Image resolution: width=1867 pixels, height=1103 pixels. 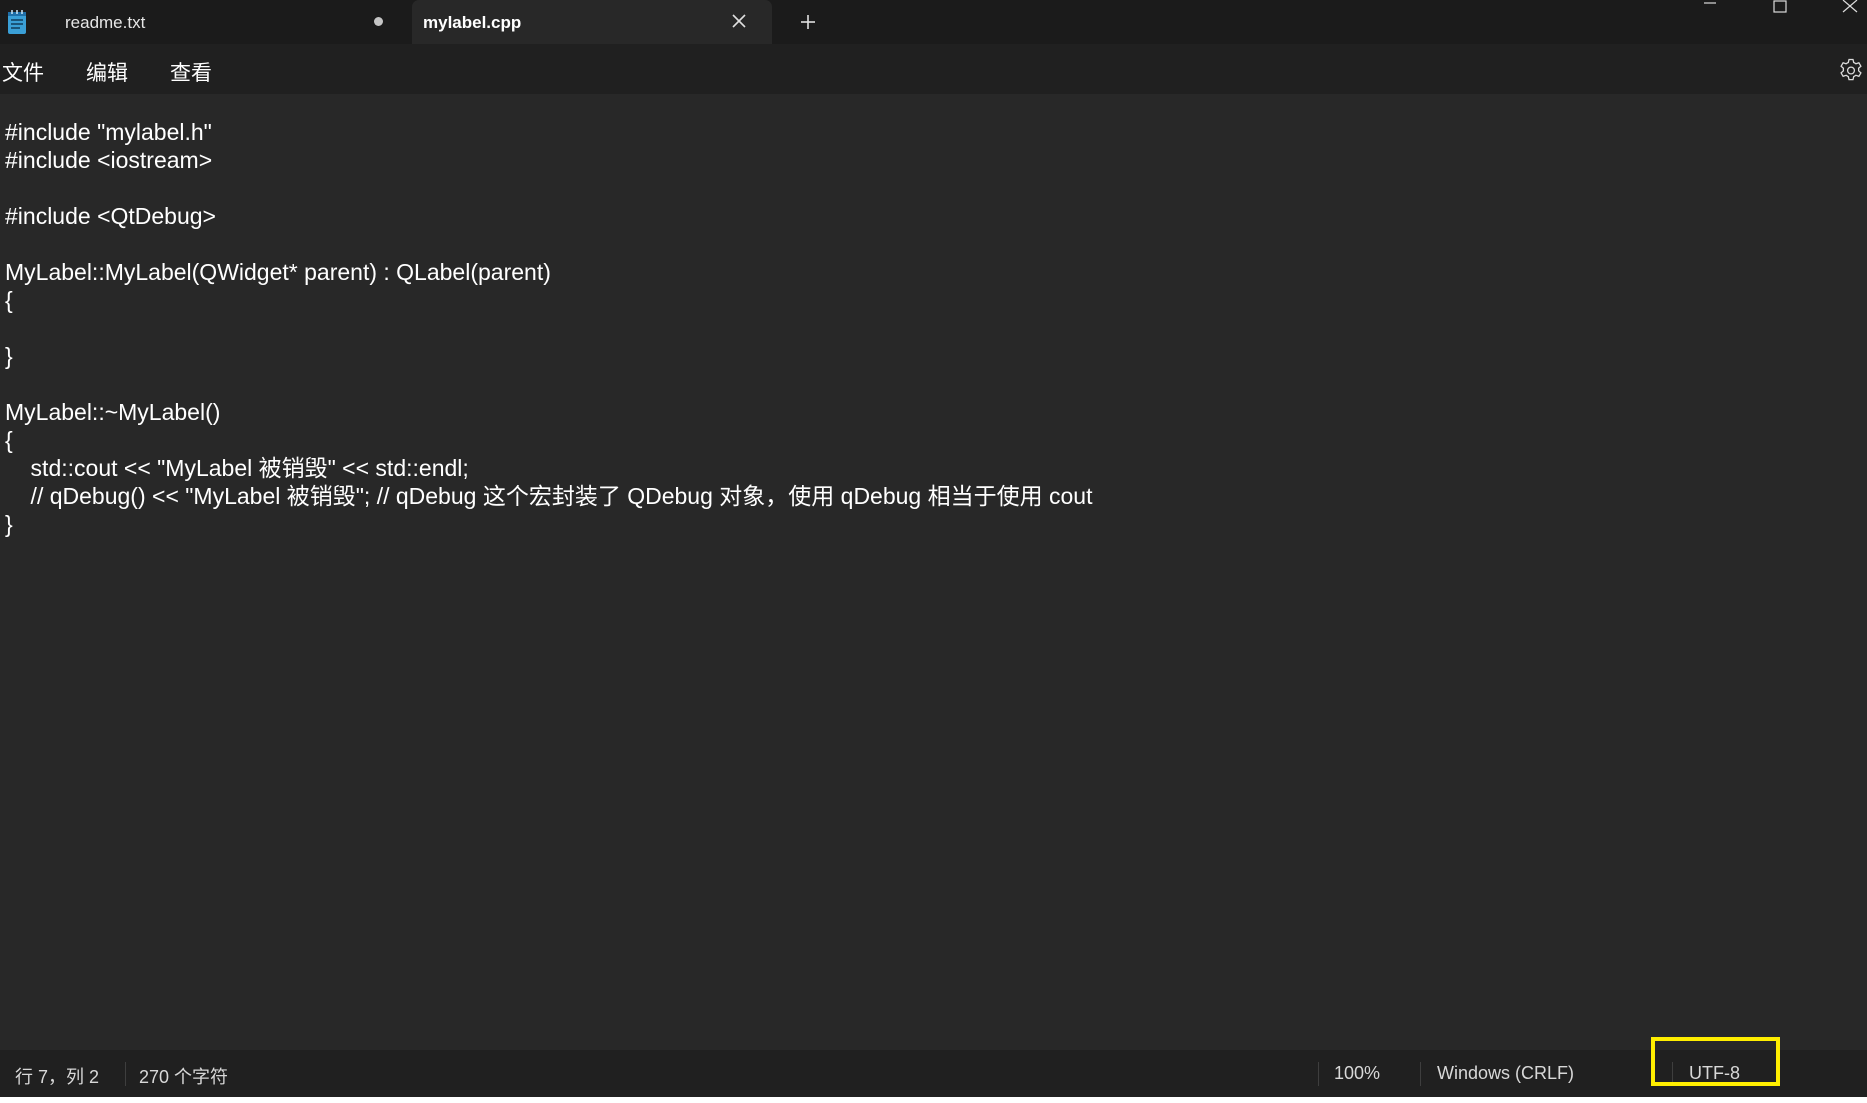 I want to click on notepad-app-icon, so click(x=17, y=22).